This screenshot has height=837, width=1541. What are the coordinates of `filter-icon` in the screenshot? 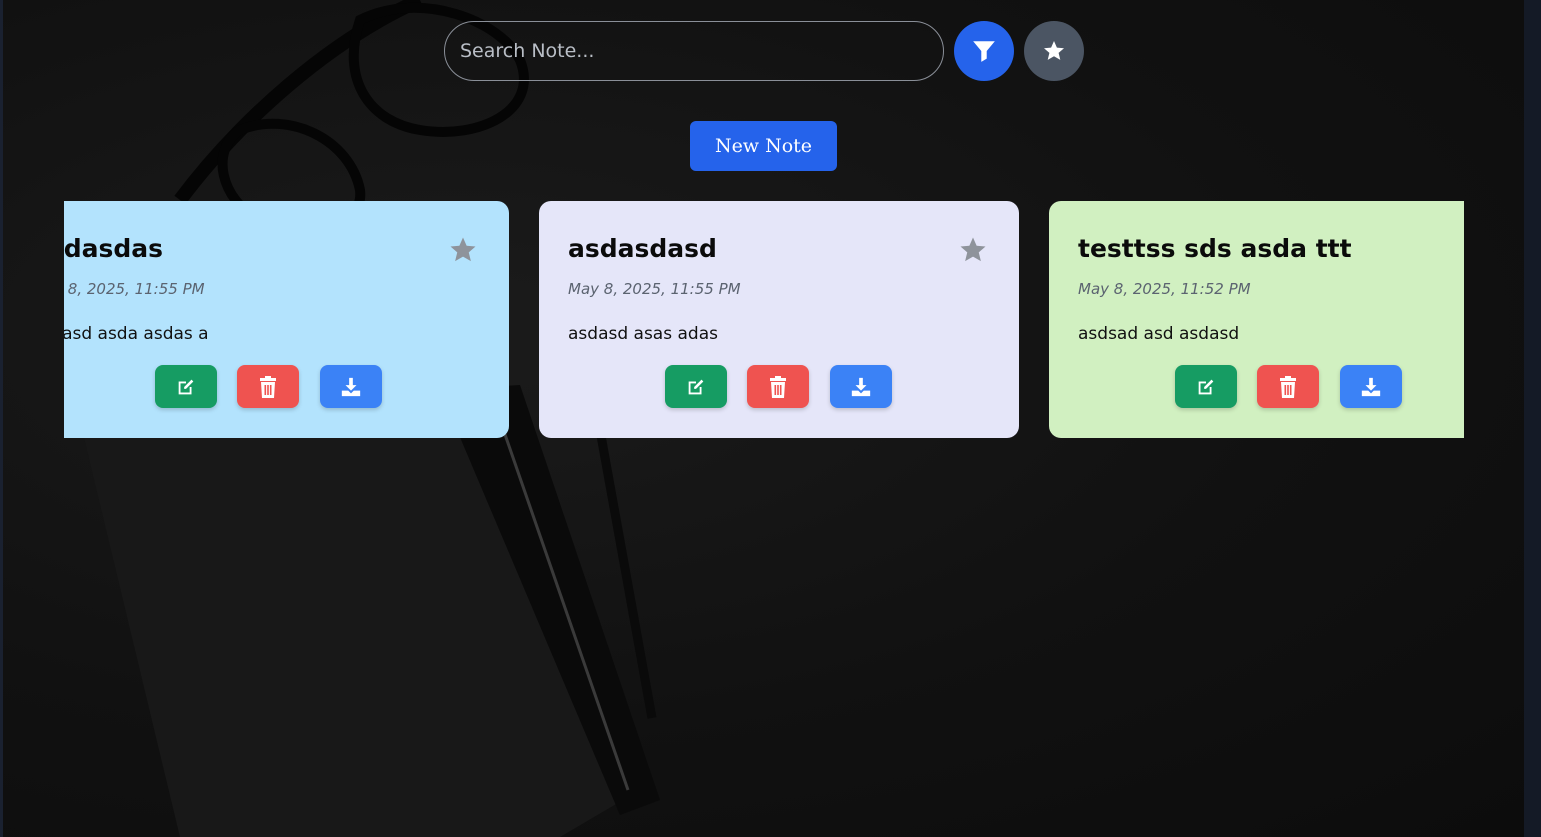 It's located at (984, 51).